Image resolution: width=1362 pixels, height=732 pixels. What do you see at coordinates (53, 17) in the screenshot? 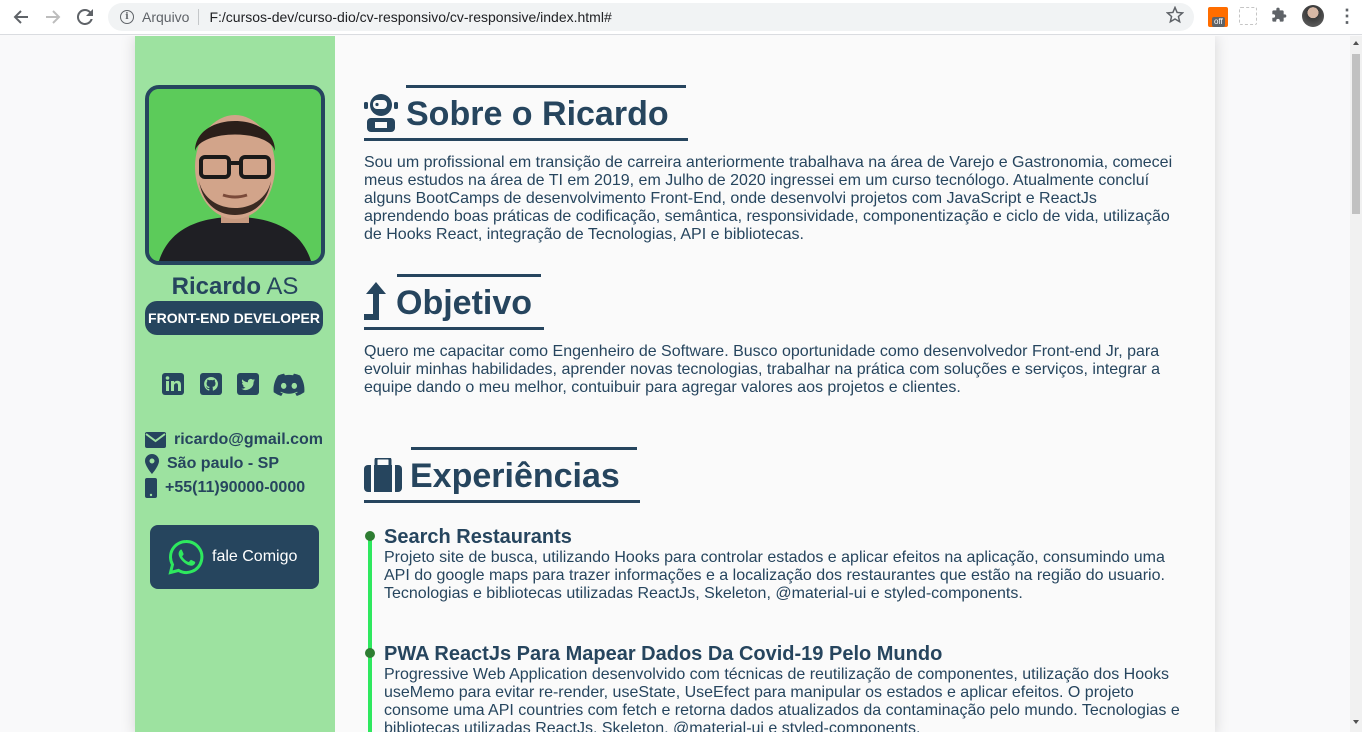
I see `forward-arrow-icon` at bounding box center [53, 17].